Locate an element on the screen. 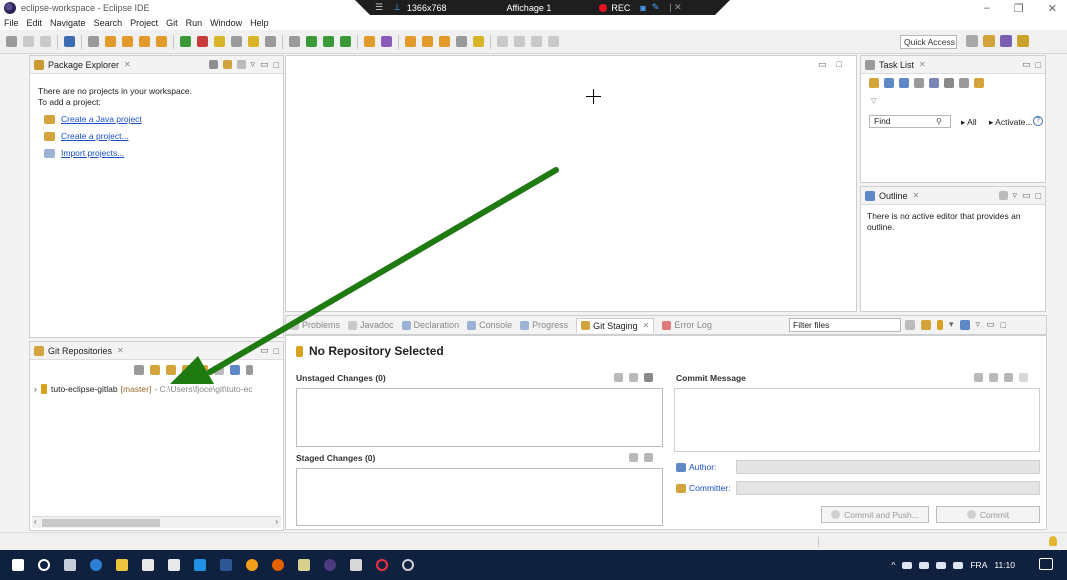  author-field is located at coordinates (888, 467).